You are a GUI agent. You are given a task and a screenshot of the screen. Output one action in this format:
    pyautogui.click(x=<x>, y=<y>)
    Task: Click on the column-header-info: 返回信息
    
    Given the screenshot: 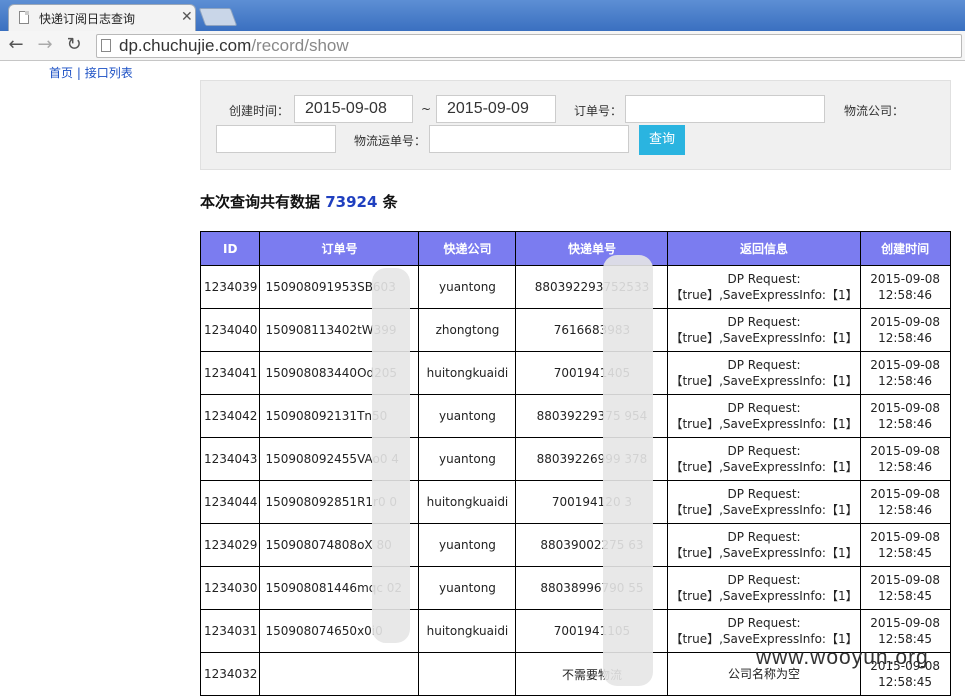 What is the action you would take?
    pyautogui.click(x=764, y=248)
    